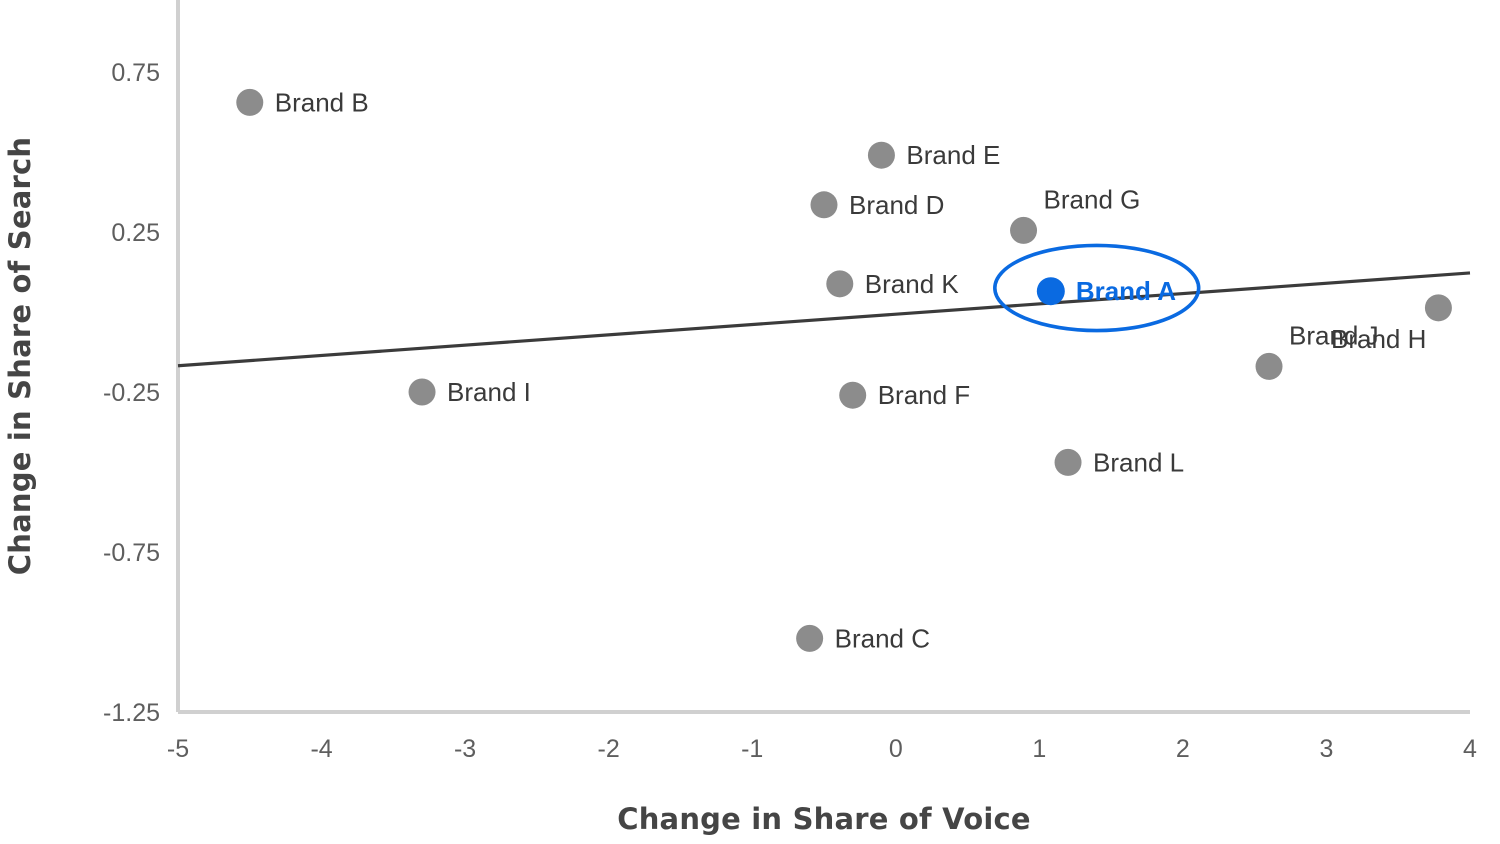  I want to click on data-point-brand-c: Brand C, so click(863, 638).